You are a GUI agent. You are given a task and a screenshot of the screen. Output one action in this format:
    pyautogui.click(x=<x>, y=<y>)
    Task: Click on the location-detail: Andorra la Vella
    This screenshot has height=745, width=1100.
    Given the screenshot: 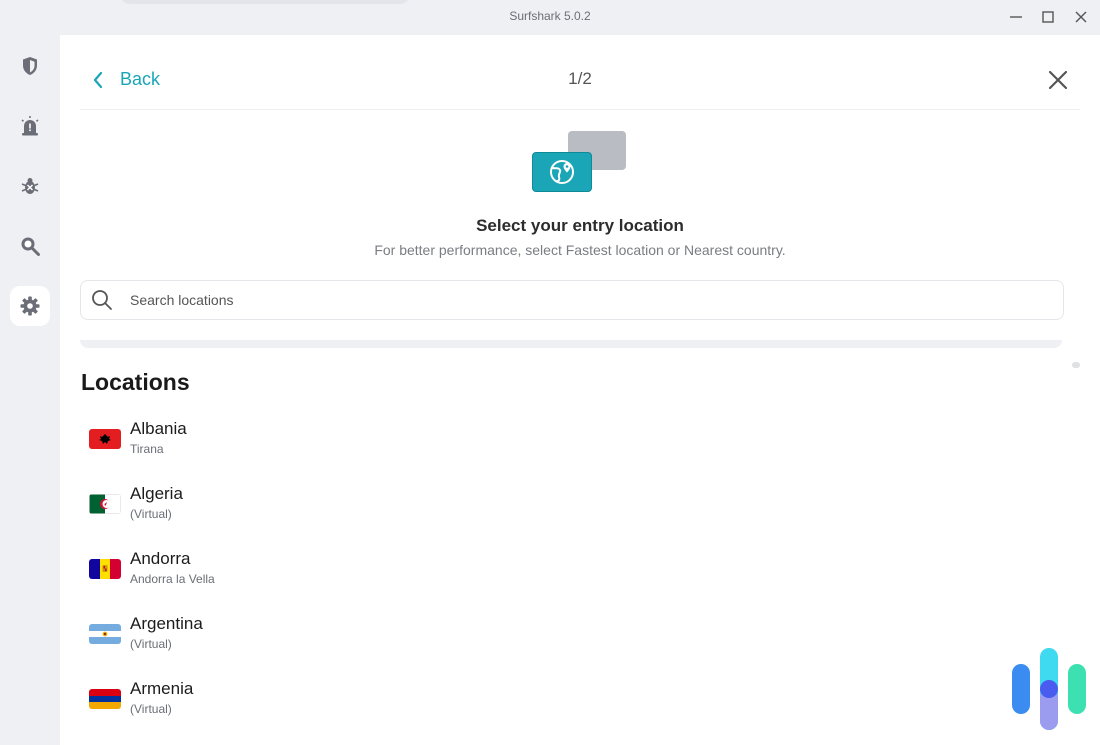 What is the action you would take?
    pyautogui.click(x=172, y=579)
    